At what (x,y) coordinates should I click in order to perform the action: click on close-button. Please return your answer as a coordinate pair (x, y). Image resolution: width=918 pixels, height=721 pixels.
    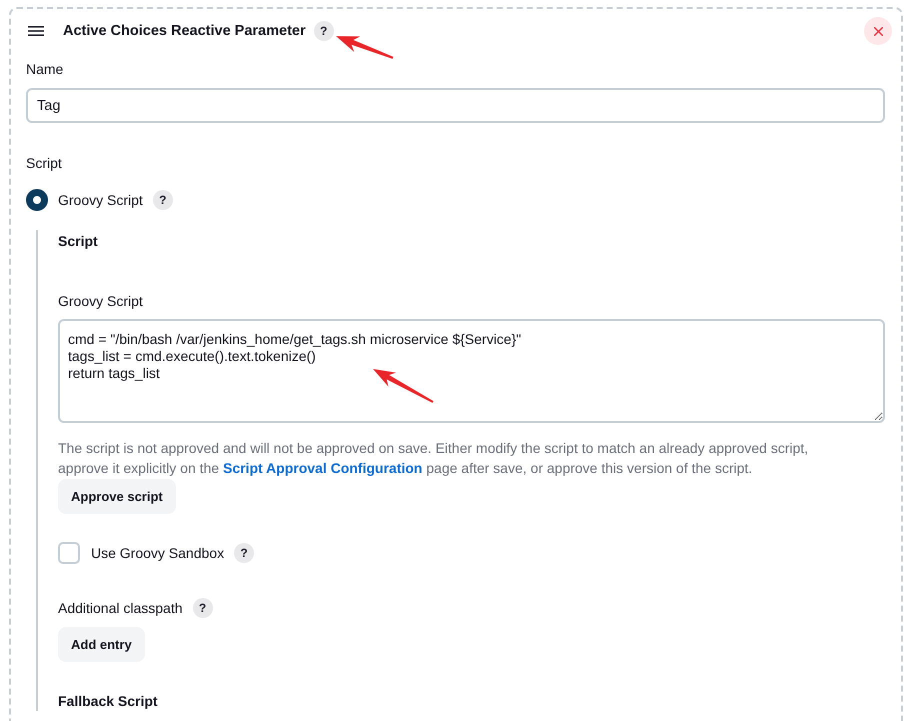
    Looking at the image, I should click on (878, 31).